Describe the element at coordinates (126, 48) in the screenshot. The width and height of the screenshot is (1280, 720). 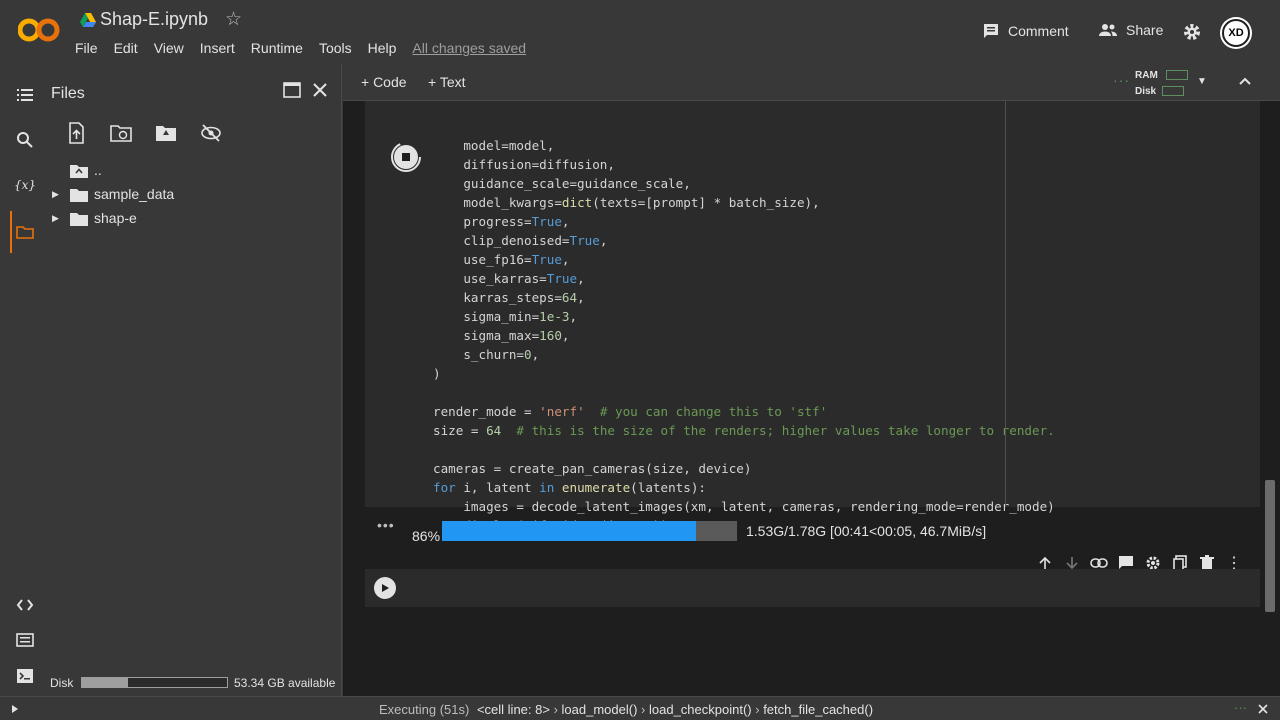
I see `menu-edit: Edit` at that location.